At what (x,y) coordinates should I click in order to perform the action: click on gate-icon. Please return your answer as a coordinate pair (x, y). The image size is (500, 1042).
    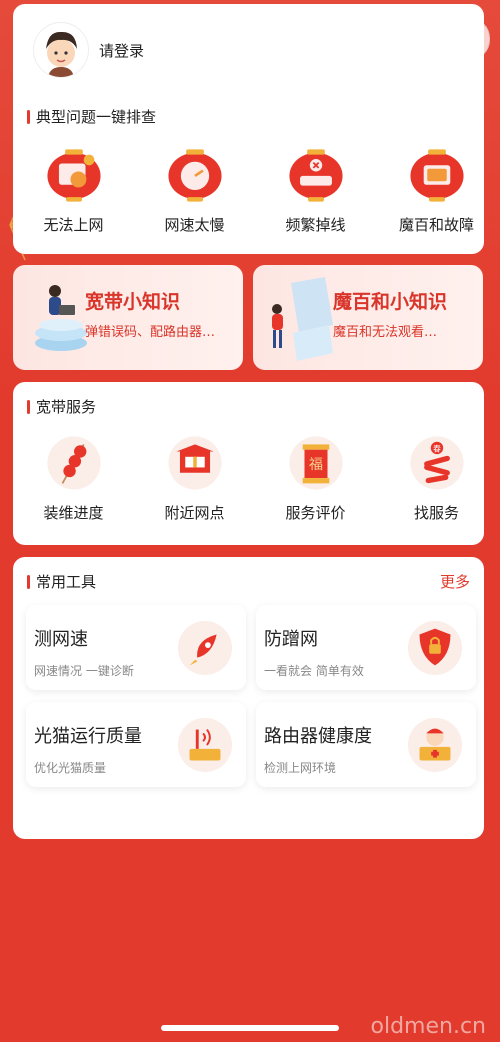
    Looking at the image, I should click on (194, 463).